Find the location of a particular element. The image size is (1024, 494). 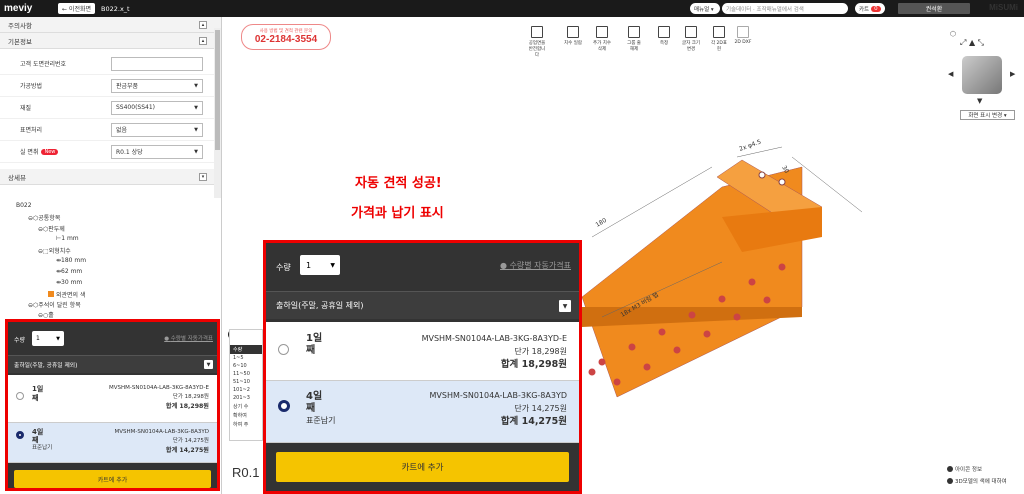

icon-info-link: 아이콘 정보 is located at coordinates (964, 469).